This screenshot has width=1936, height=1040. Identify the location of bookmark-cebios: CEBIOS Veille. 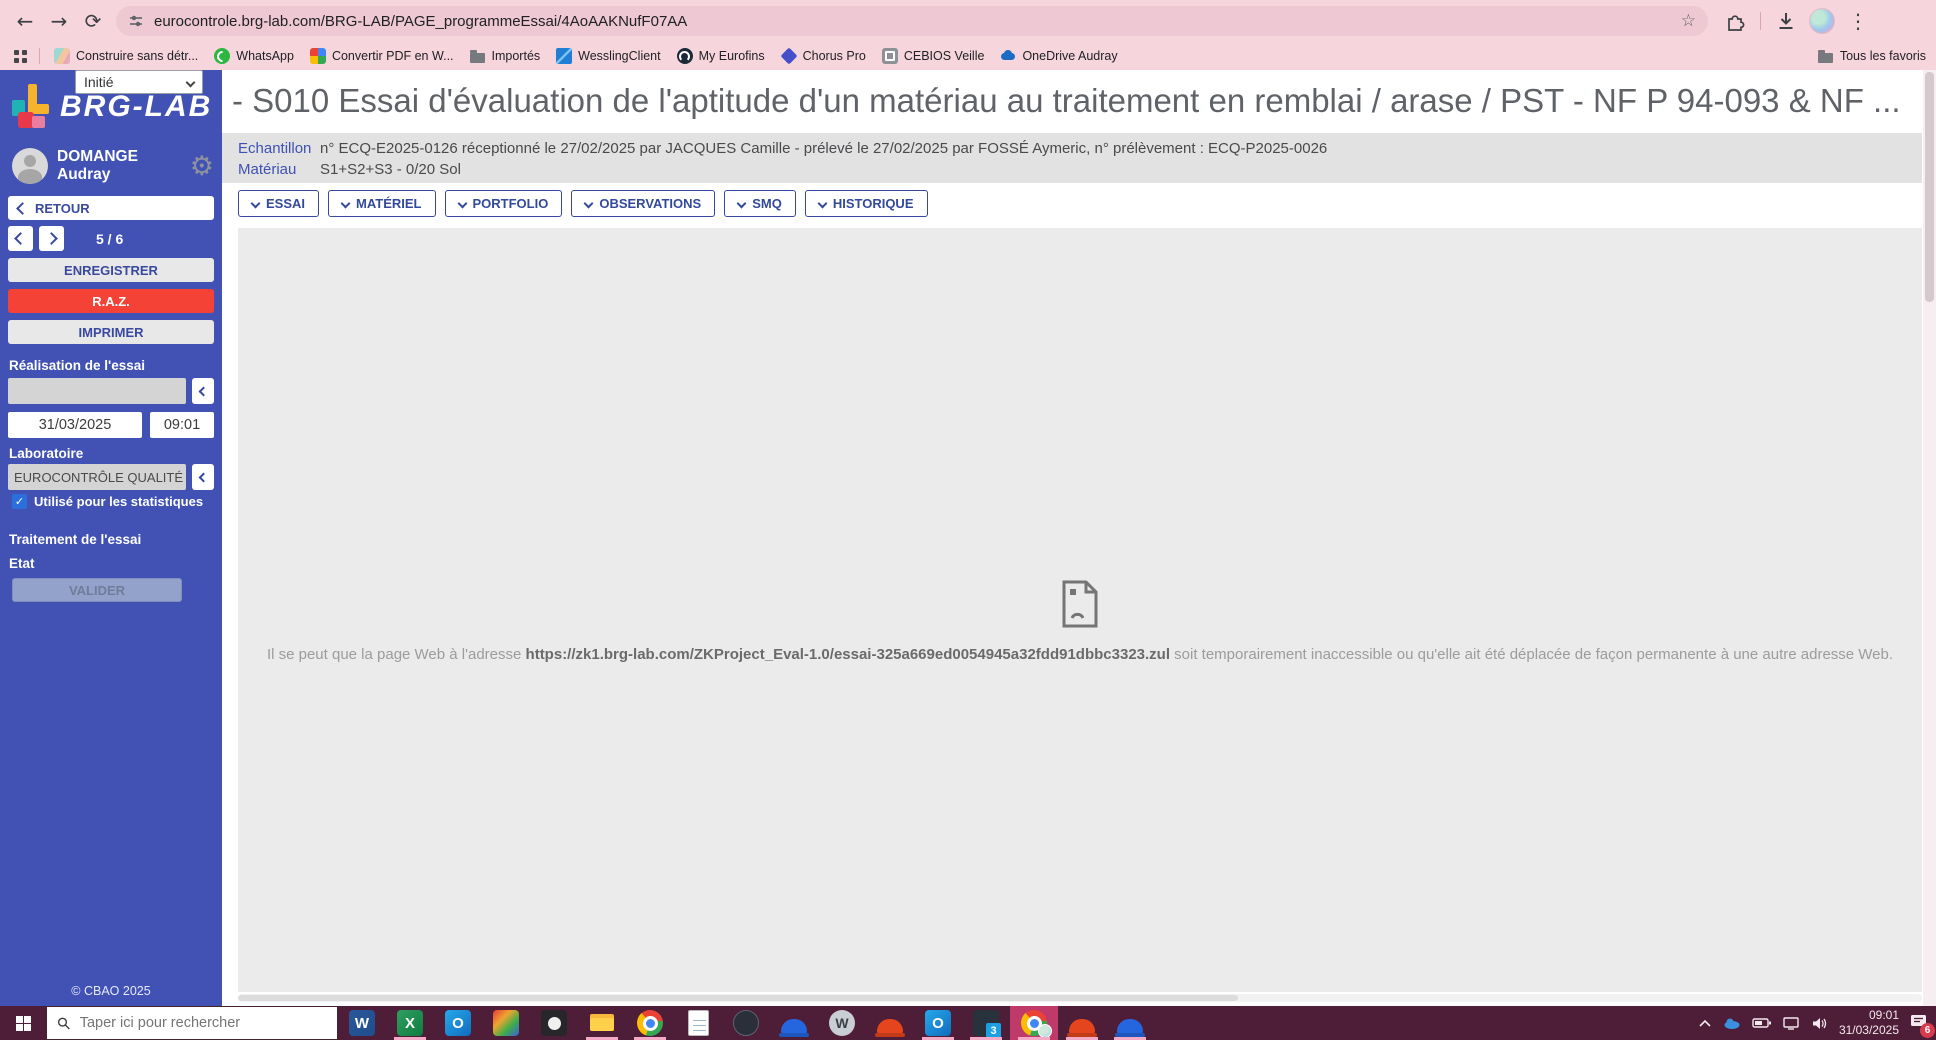
(933, 56).